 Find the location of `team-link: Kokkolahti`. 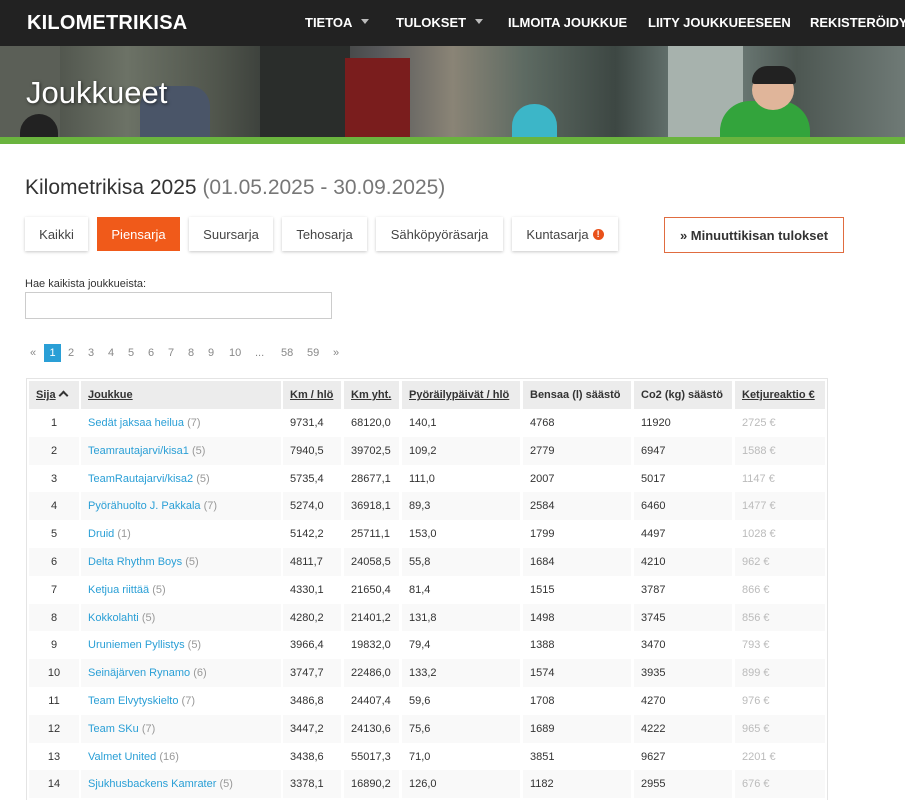

team-link: Kokkolahti is located at coordinates (113, 618).